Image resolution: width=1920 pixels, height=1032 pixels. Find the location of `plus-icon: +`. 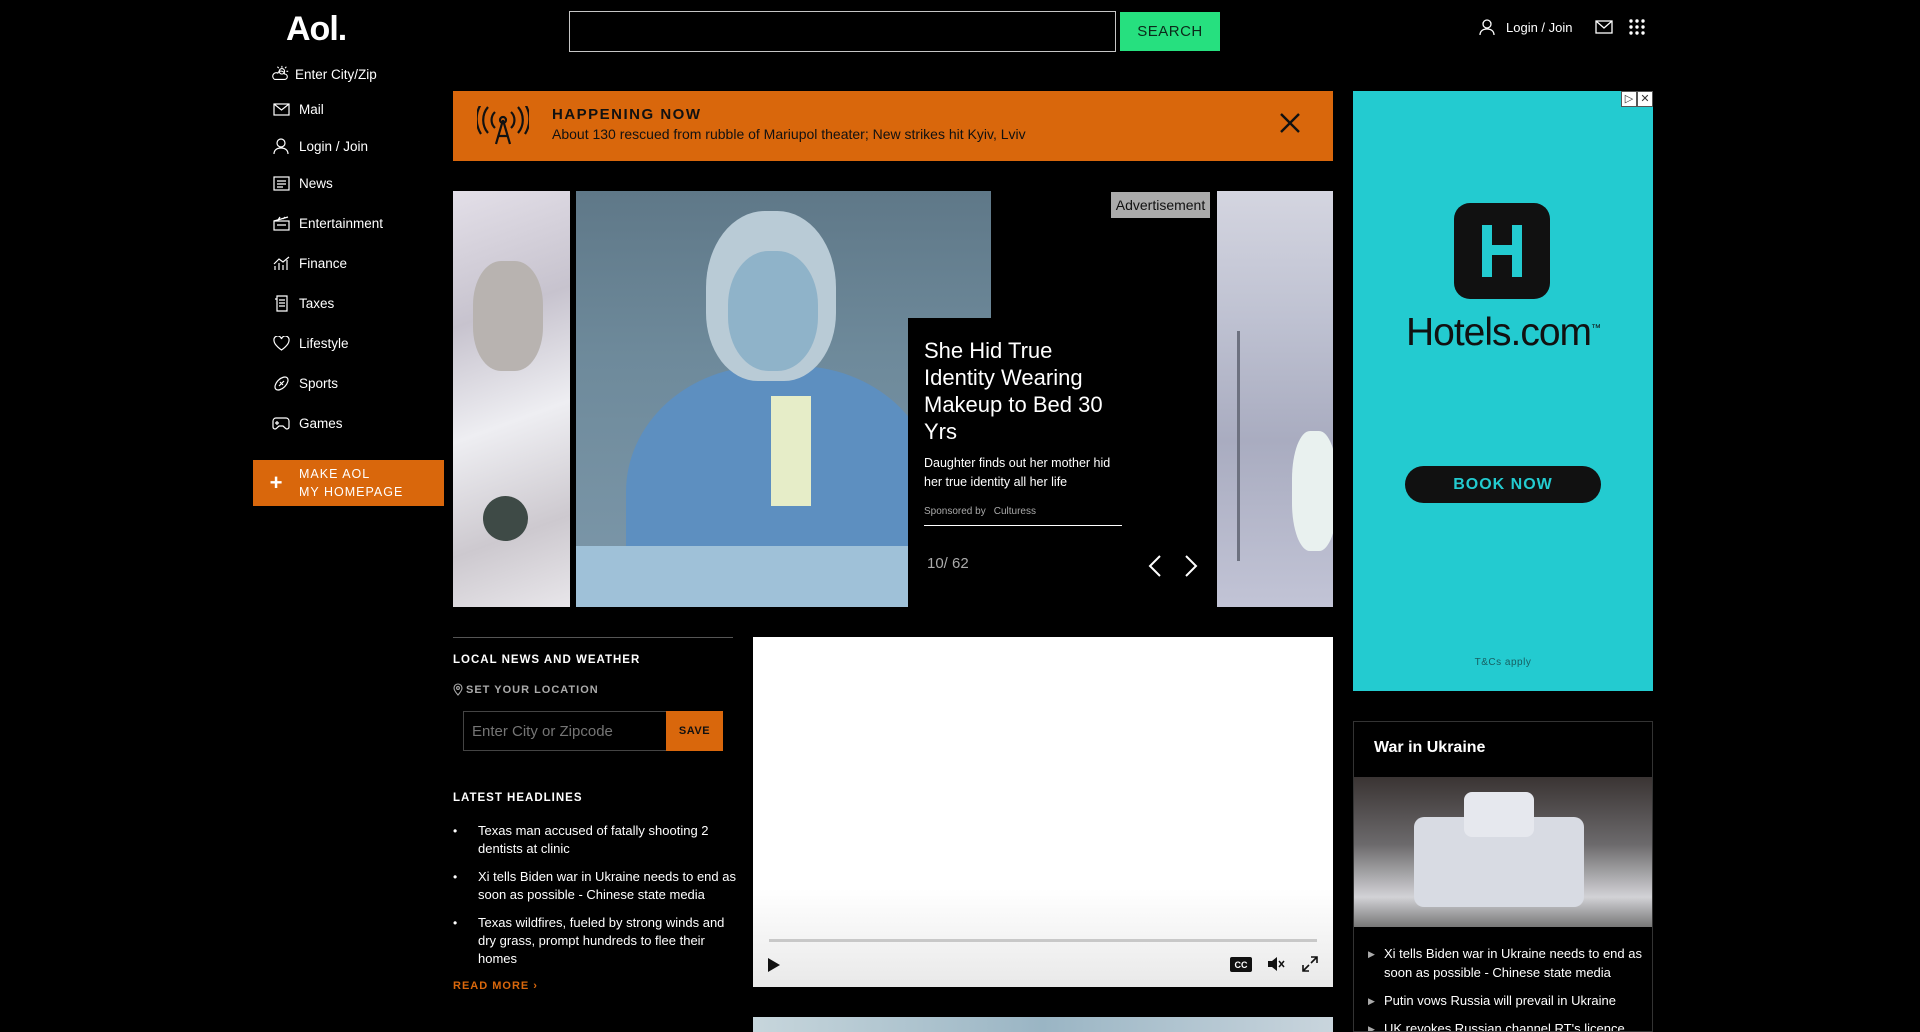

plus-icon: + is located at coordinates (276, 482).